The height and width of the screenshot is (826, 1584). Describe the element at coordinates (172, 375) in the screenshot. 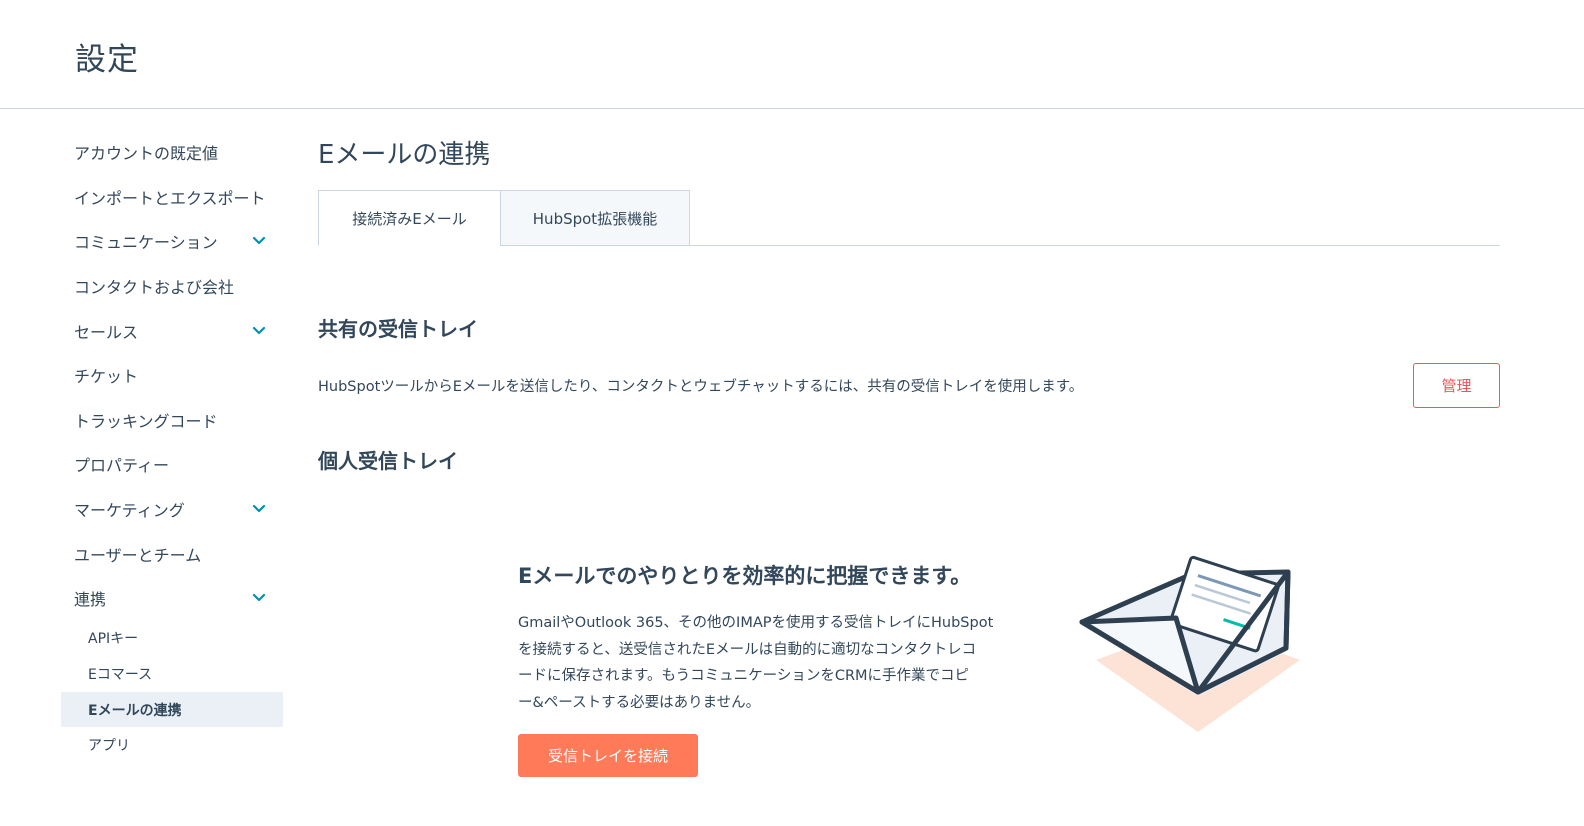

I see `sidebar-item-tickets: チケット` at that location.